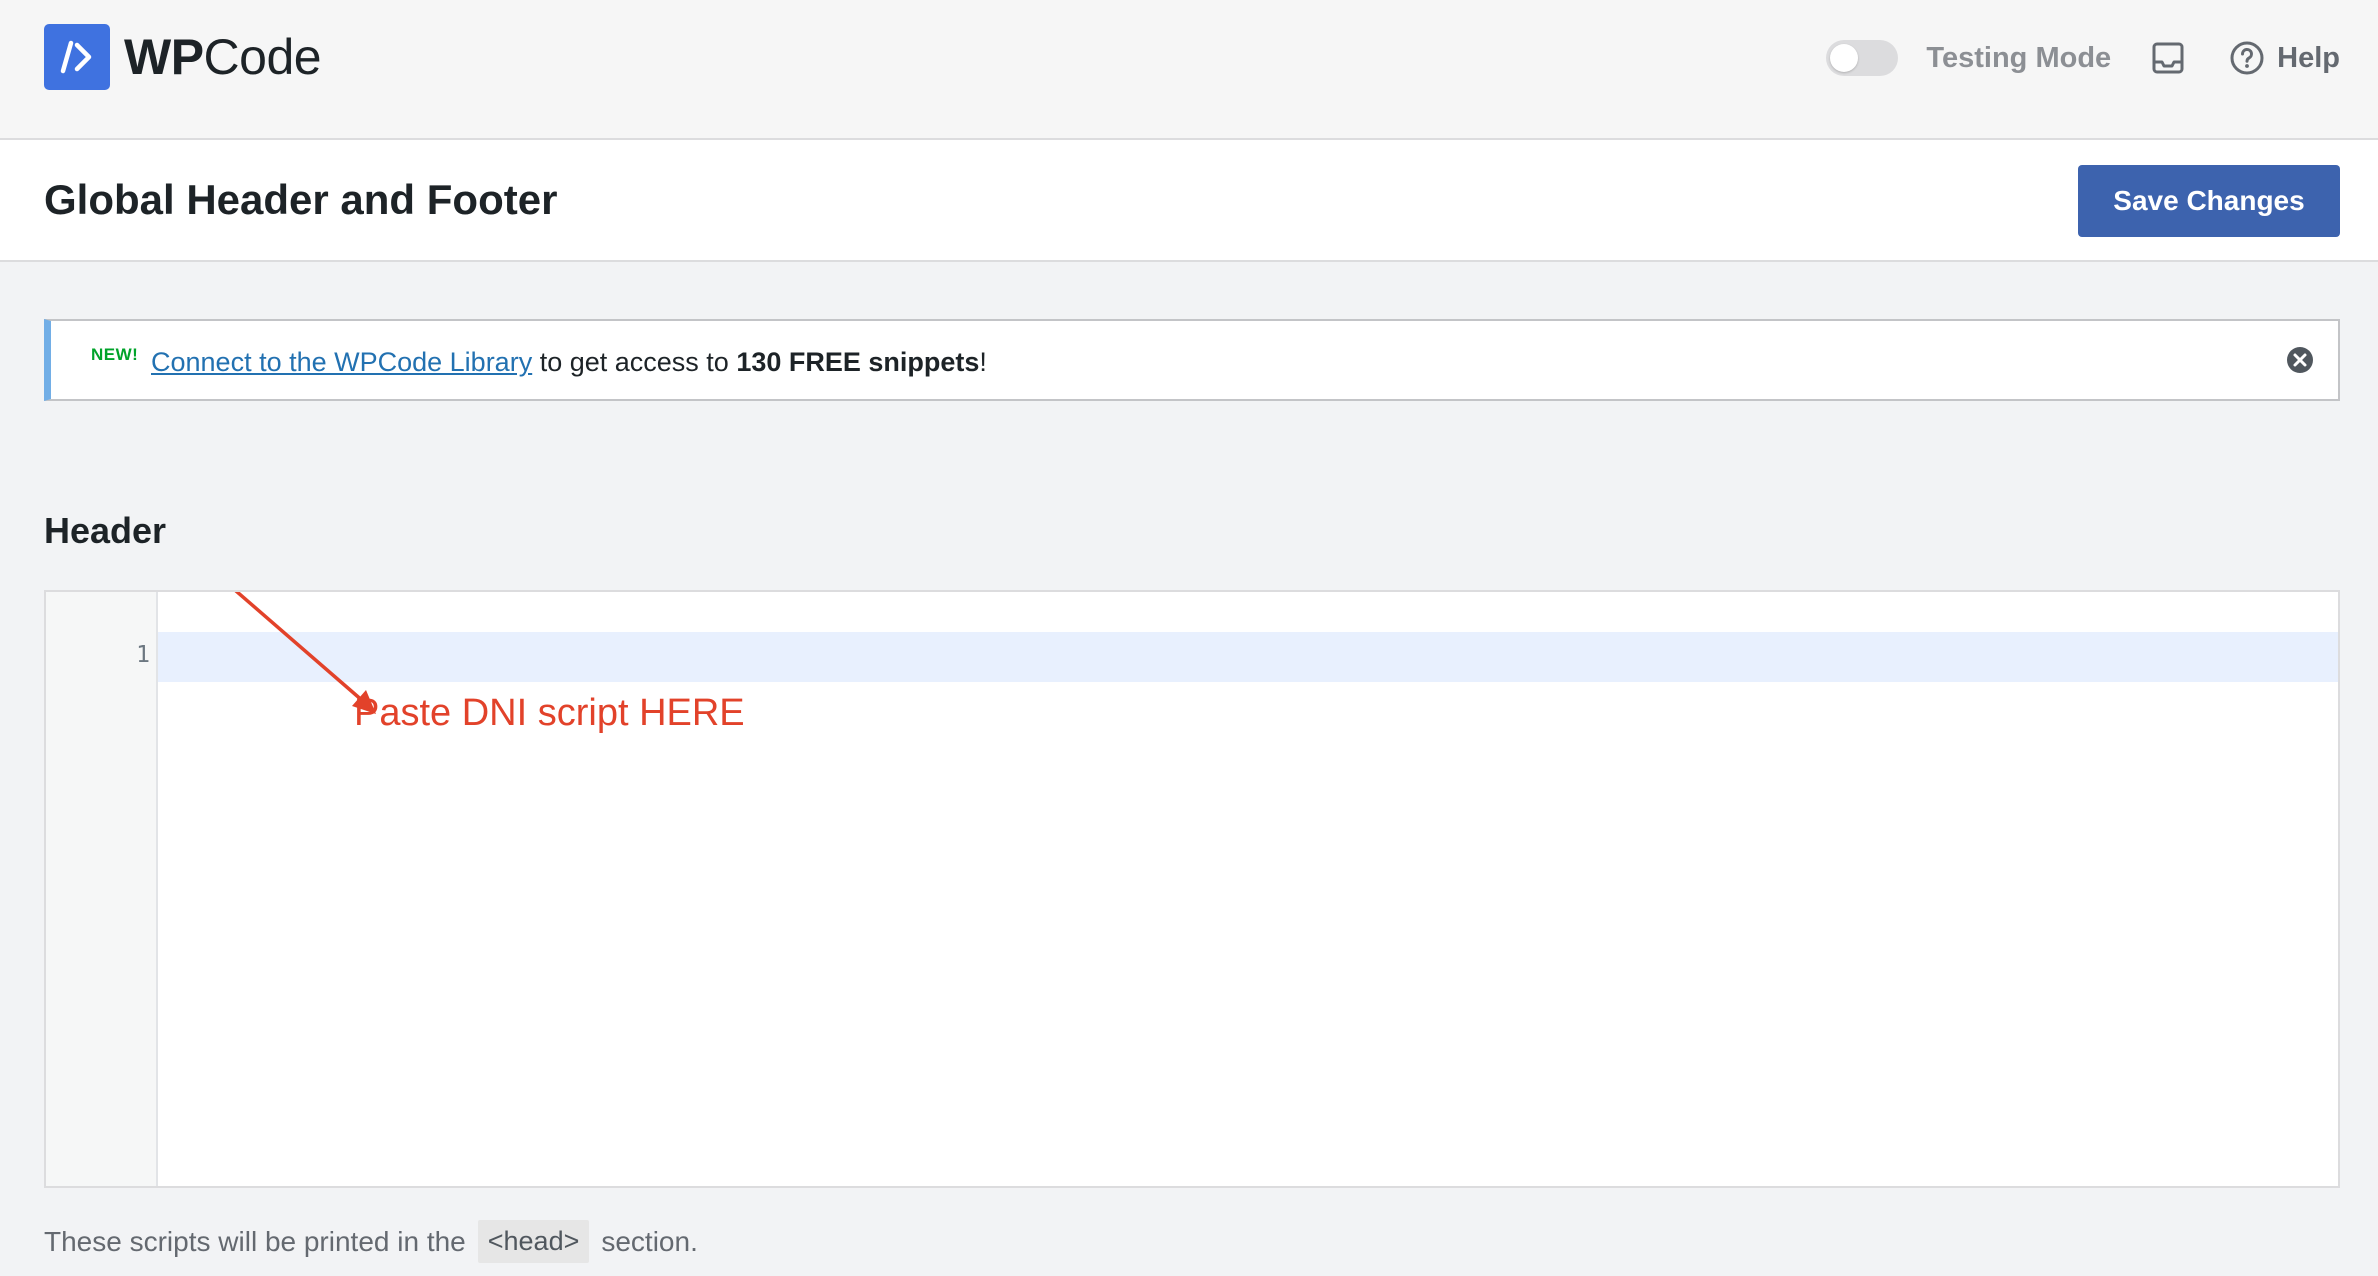 Image resolution: width=2378 pixels, height=1276 pixels. I want to click on helper-prefix: These scripts will be printed in the, so click(255, 1241).